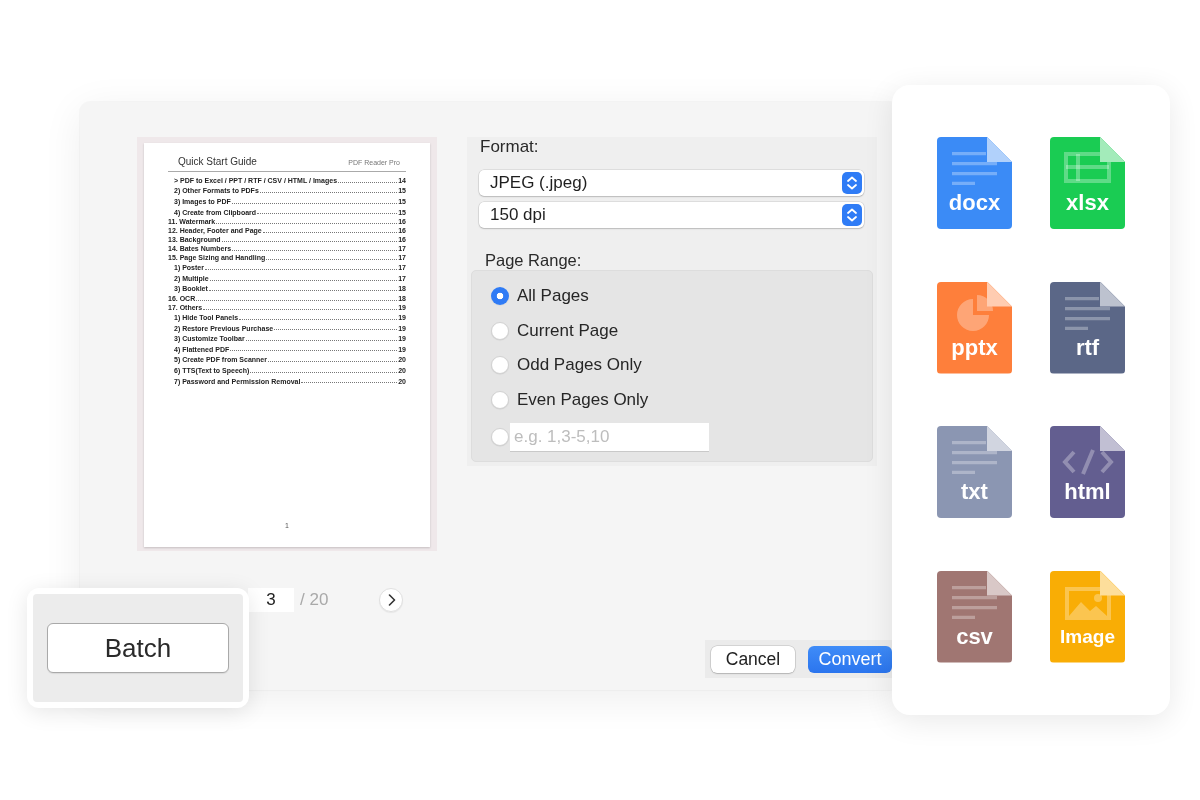 Image resolution: width=1200 pixels, height=800 pixels. What do you see at coordinates (671, 215) in the screenshot?
I see `resolution-select: 150 dpi` at bounding box center [671, 215].